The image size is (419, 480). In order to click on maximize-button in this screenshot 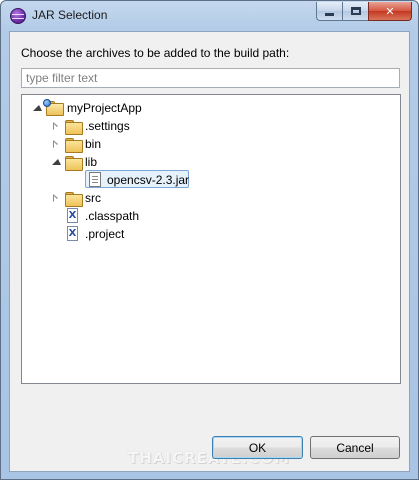, I will do `click(355, 11)`.